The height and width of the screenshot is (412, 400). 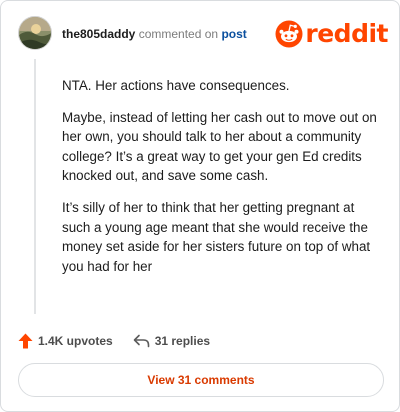 I want to click on username-link: the805daddy, so click(x=98, y=34).